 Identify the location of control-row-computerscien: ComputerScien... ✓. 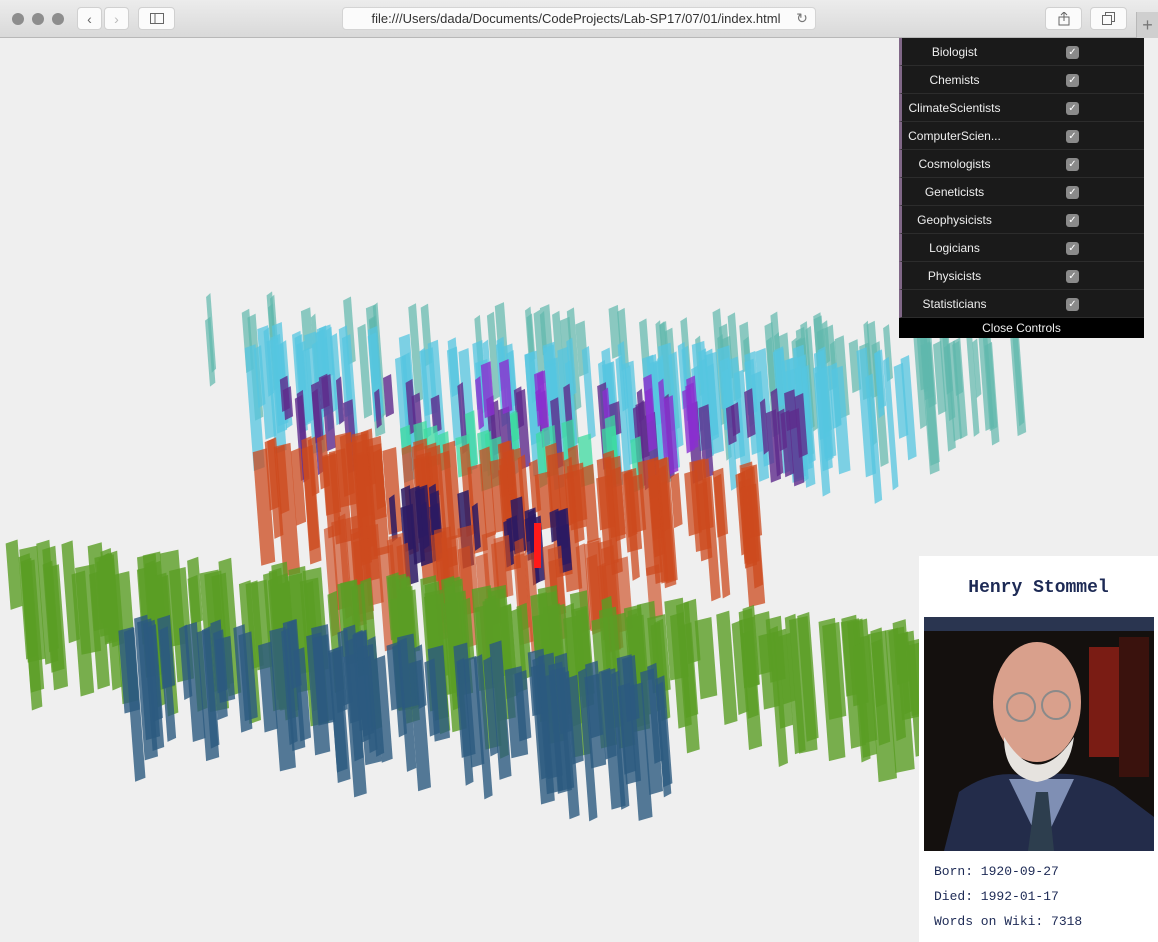
(1021, 136).